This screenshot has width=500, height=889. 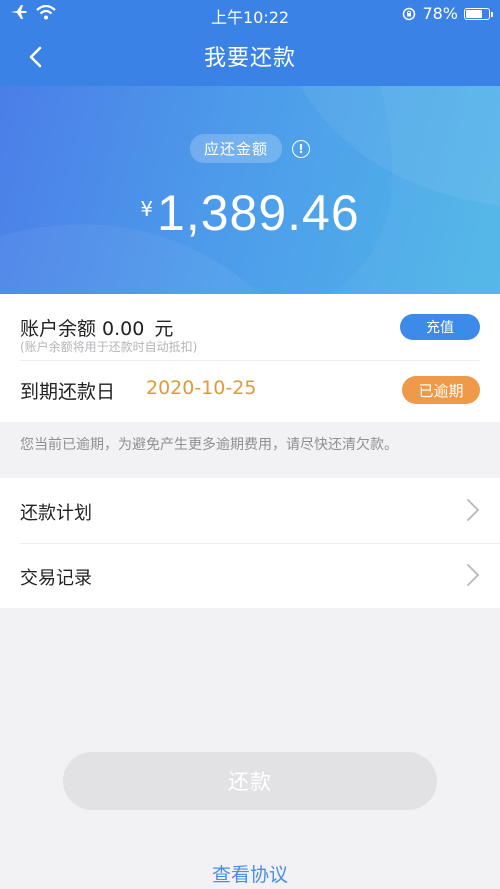 What do you see at coordinates (409, 13) in the screenshot?
I see `rotation-lock-icon` at bounding box center [409, 13].